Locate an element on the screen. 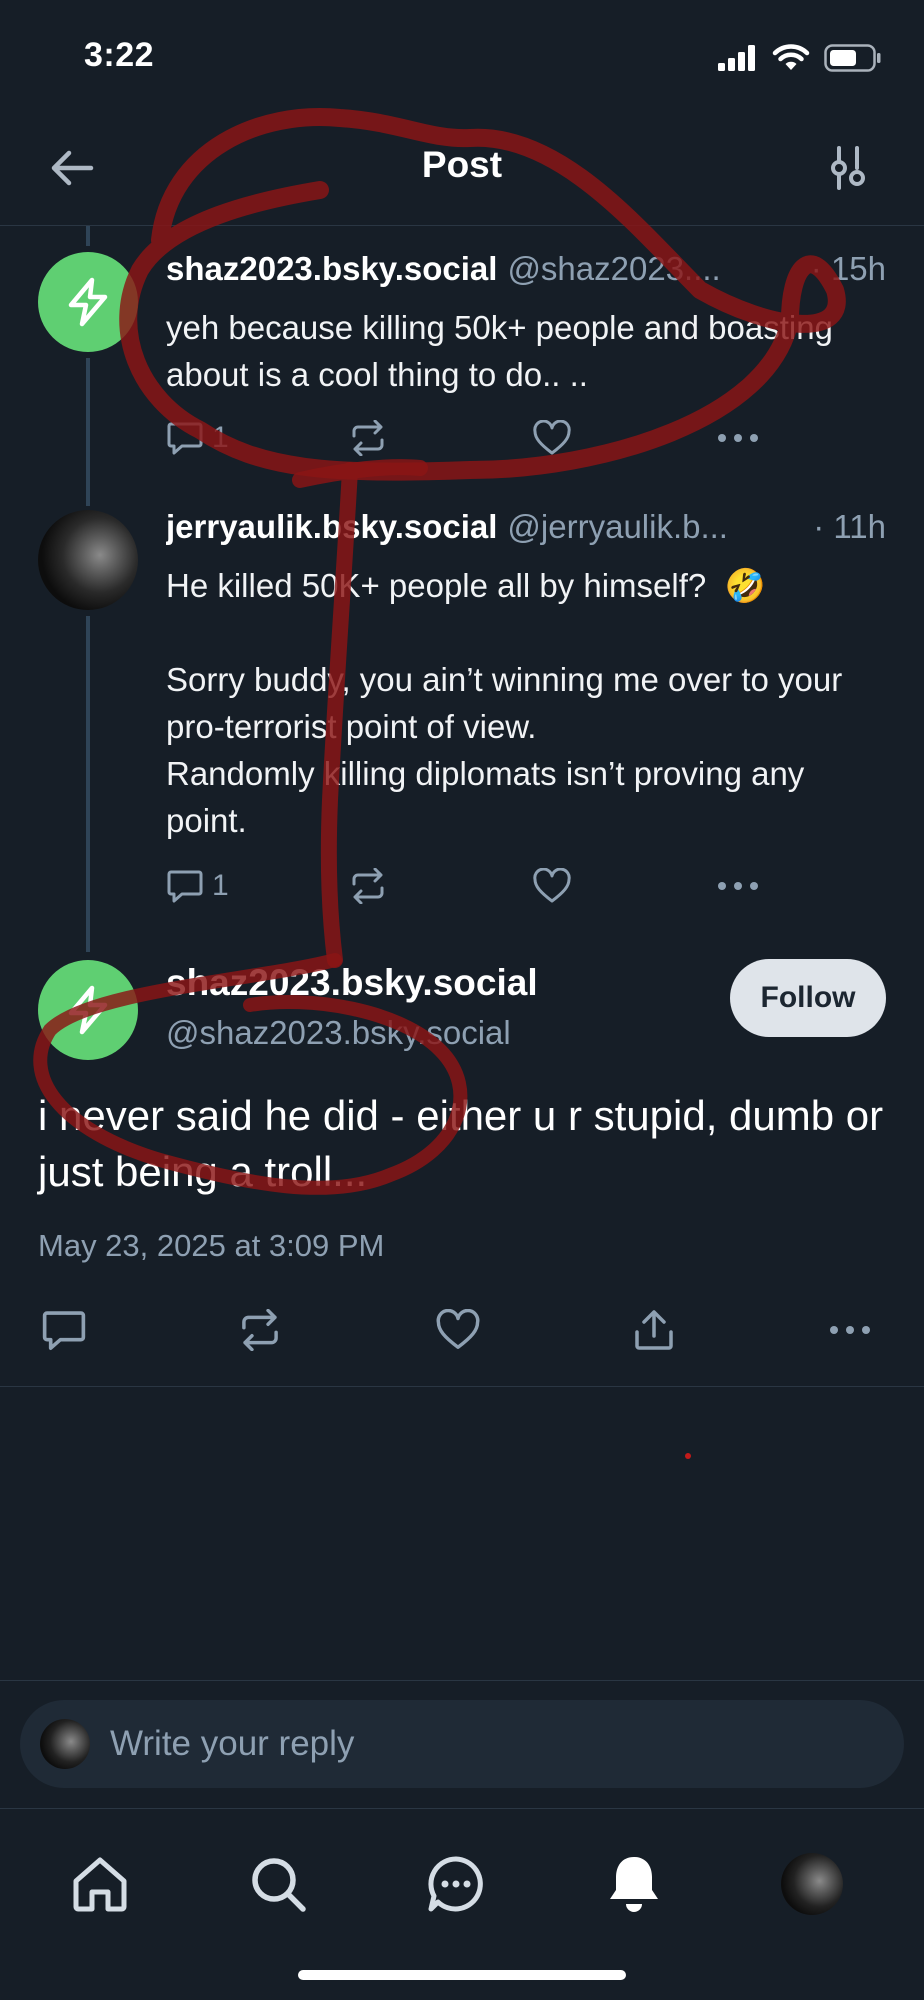 The height and width of the screenshot is (2000, 924). follow-button: Follow is located at coordinates (808, 998).